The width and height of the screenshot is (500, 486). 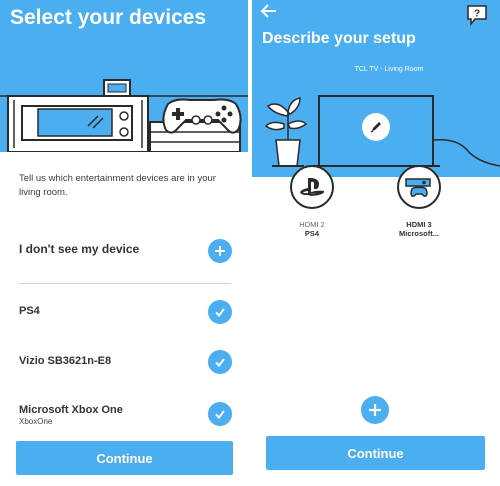 What do you see at coordinates (125, 283) in the screenshot?
I see `divider-line` at bounding box center [125, 283].